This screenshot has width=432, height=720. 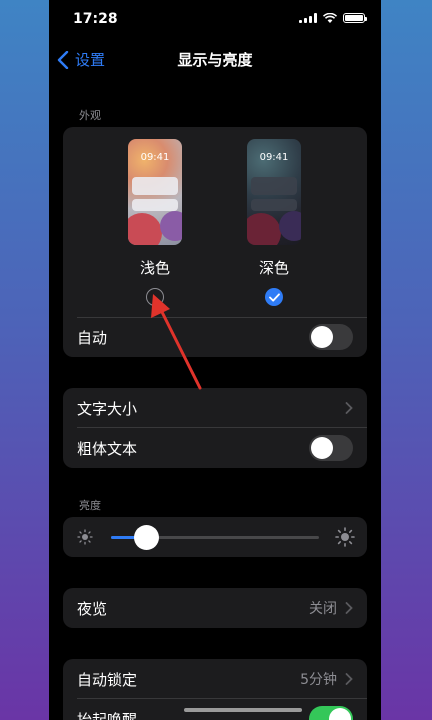 What do you see at coordinates (85, 537) in the screenshot?
I see `sun-small-icon` at bounding box center [85, 537].